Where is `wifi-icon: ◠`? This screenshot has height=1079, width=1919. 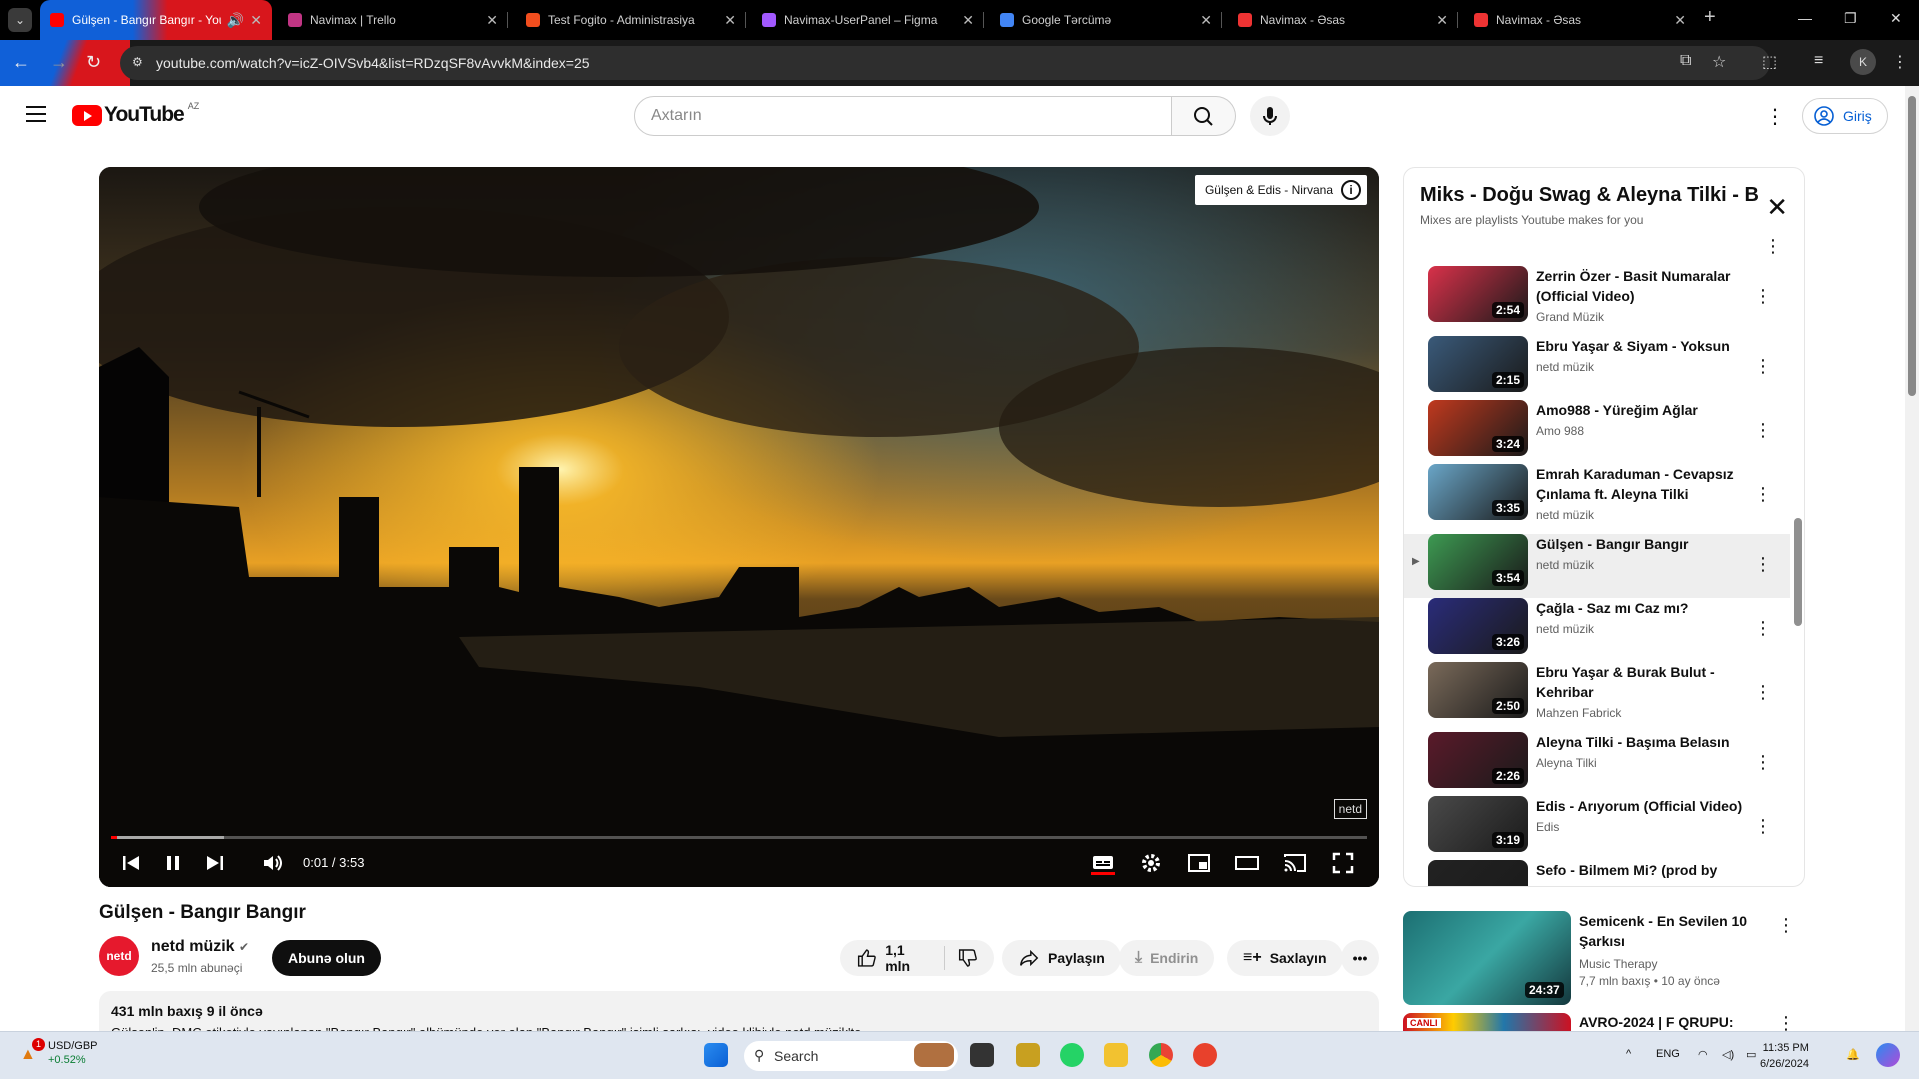 wifi-icon: ◠ is located at coordinates (1703, 1054).